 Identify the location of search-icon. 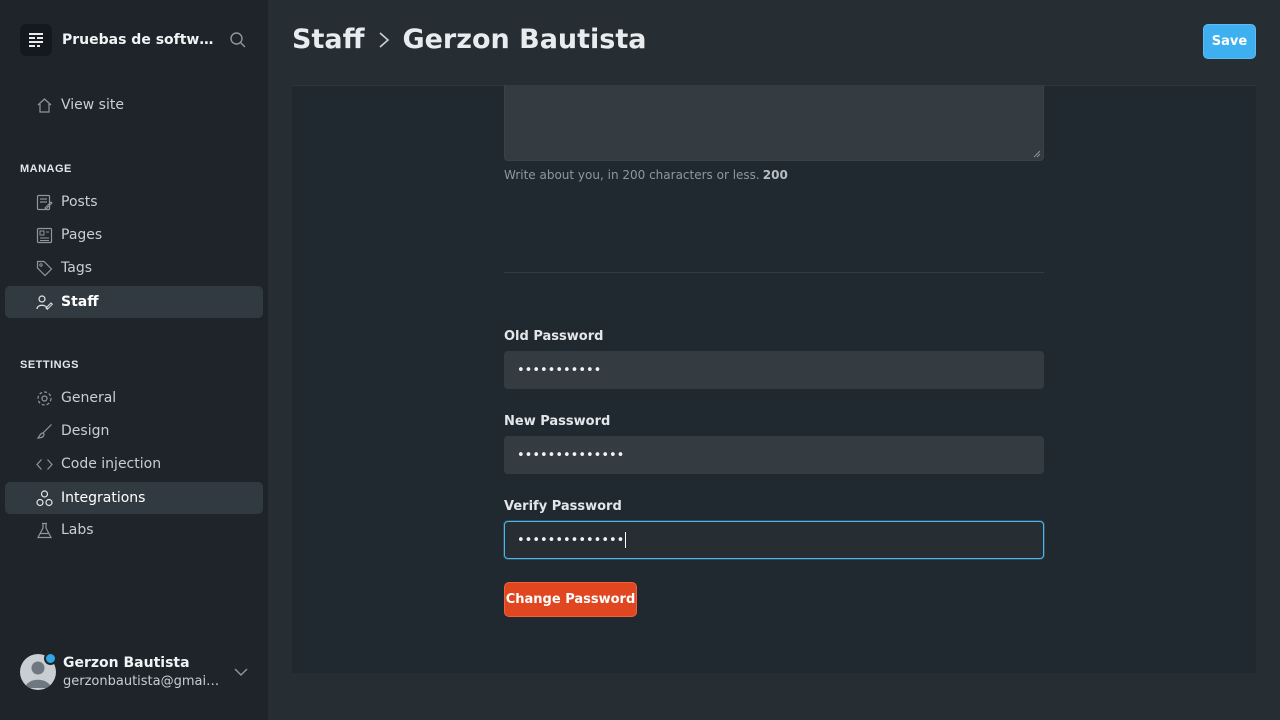
(239, 41).